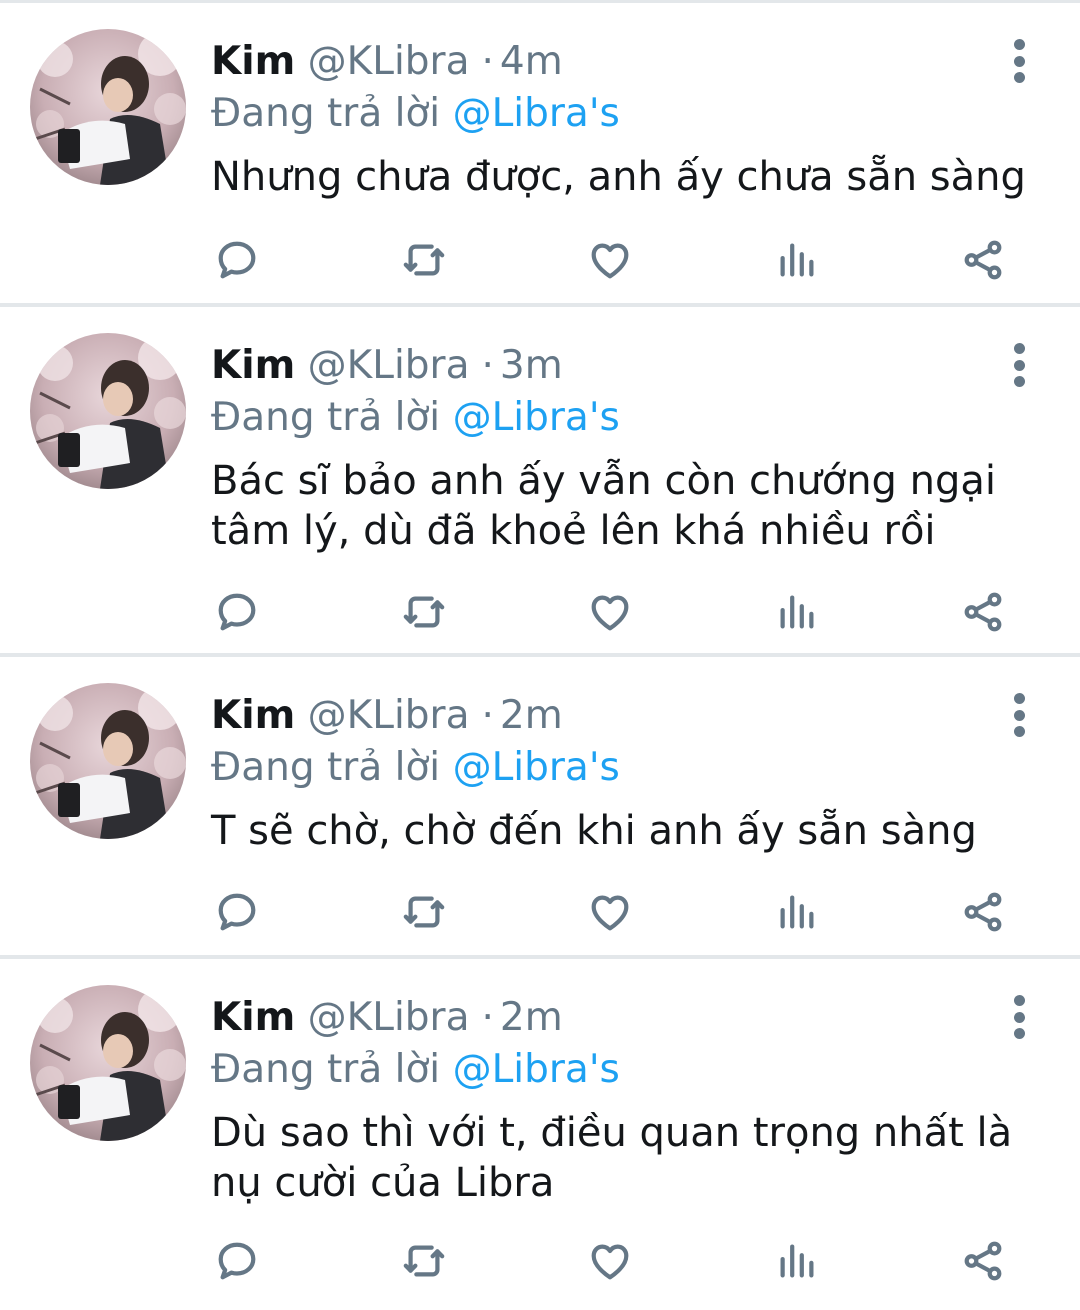 The height and width of the screenshot is (1310, 1080). I want to click on tweet-time: 3m, so click(531, 365).